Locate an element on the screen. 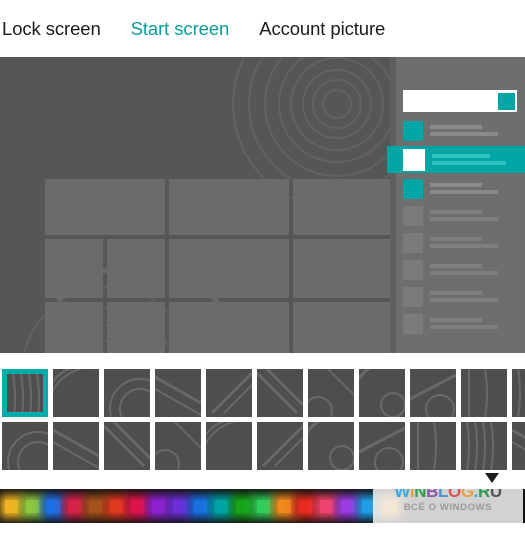  tab-start-screen: Start screen is located at coordinates (187, 29).